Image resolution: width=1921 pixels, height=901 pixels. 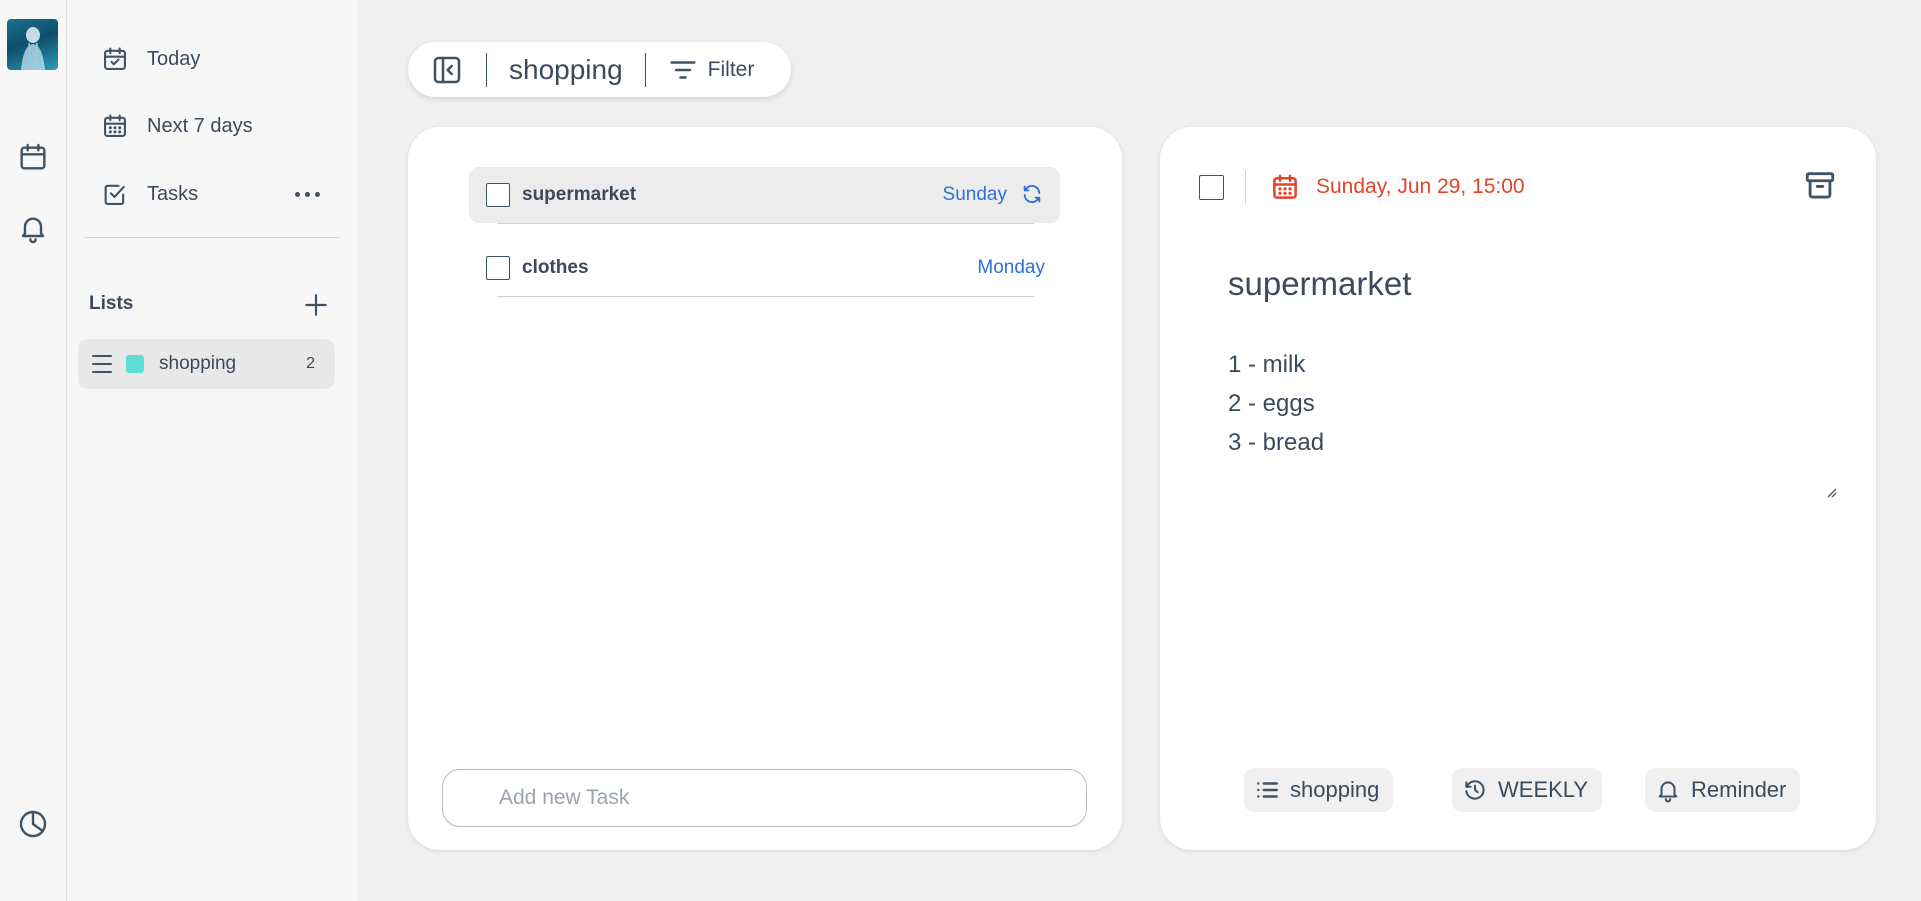 What do you see at coordinates (198, 363) in the screenshot?
I see `list-name: shopping` at bounding box center [198, 363].